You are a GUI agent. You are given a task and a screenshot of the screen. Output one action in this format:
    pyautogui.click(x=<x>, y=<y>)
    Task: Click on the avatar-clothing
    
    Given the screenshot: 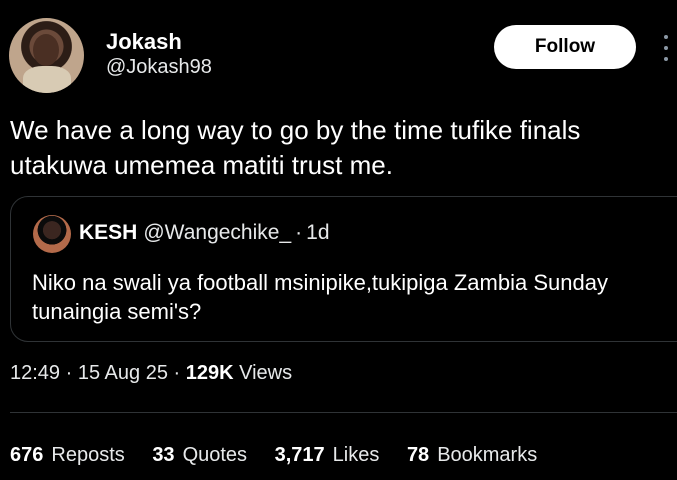 What is the action you would take?
    pyautogui.click(x=47, y=79)
    